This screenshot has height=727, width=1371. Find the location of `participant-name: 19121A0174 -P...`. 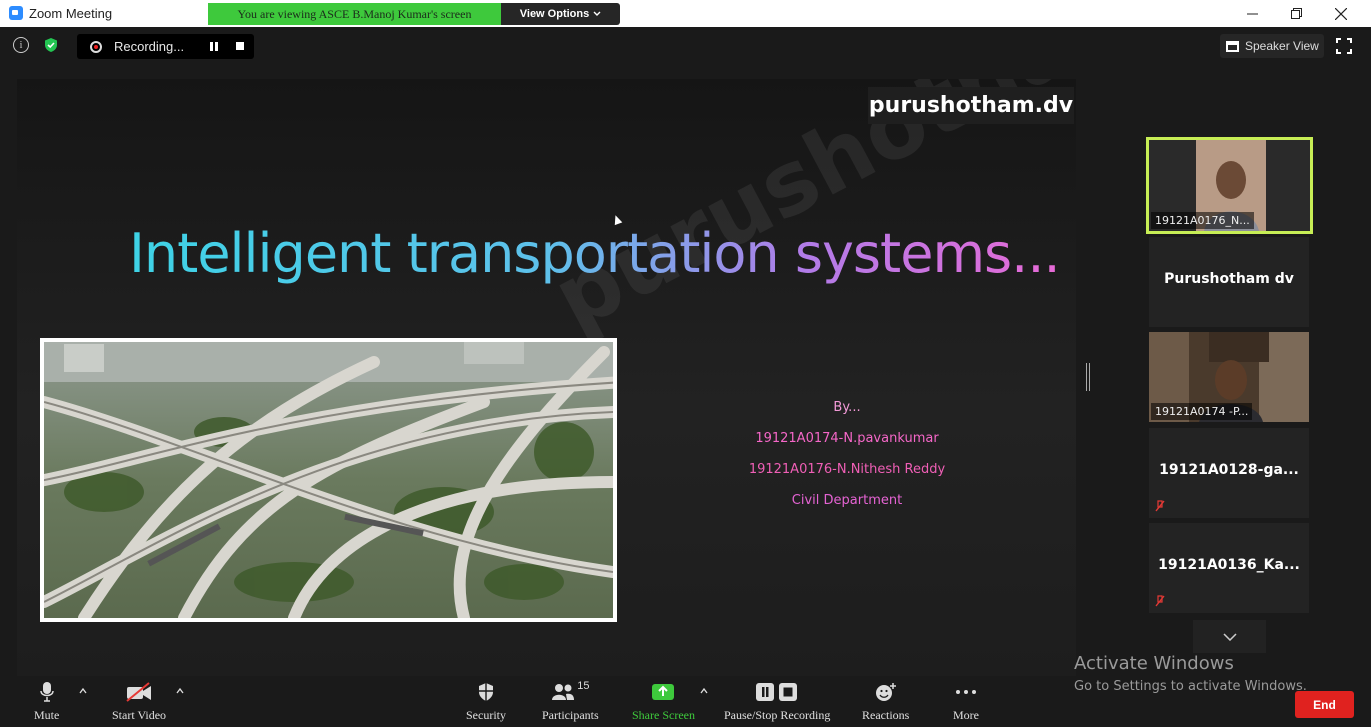

participant-name: 19121A0174 -P... is located at coordinates (1202, 411).